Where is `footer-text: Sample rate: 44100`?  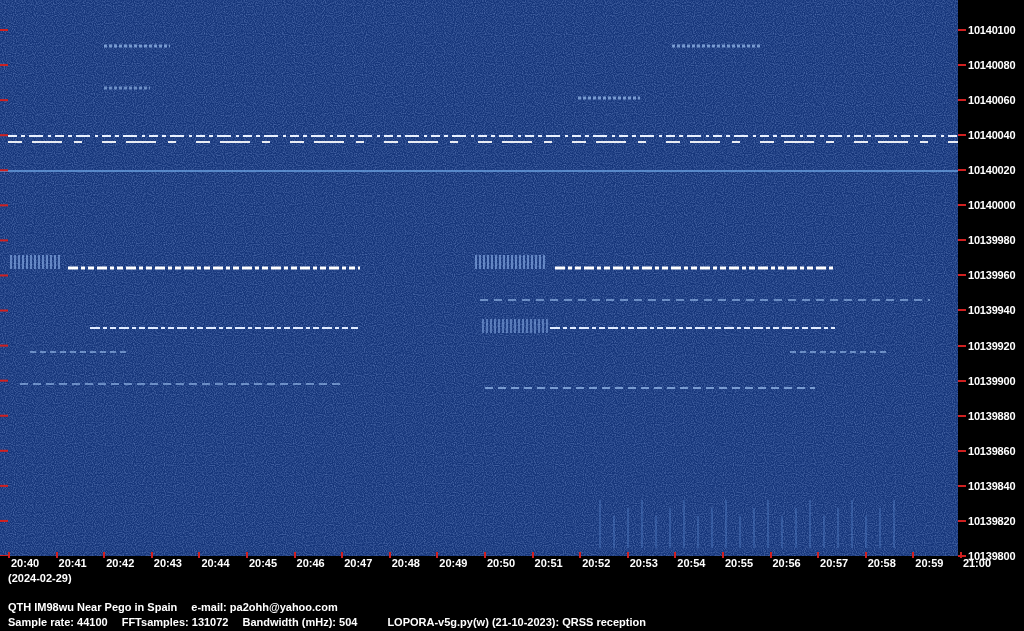 footer-text: Sample rate: 44100 is located at coordinates (58, 622).